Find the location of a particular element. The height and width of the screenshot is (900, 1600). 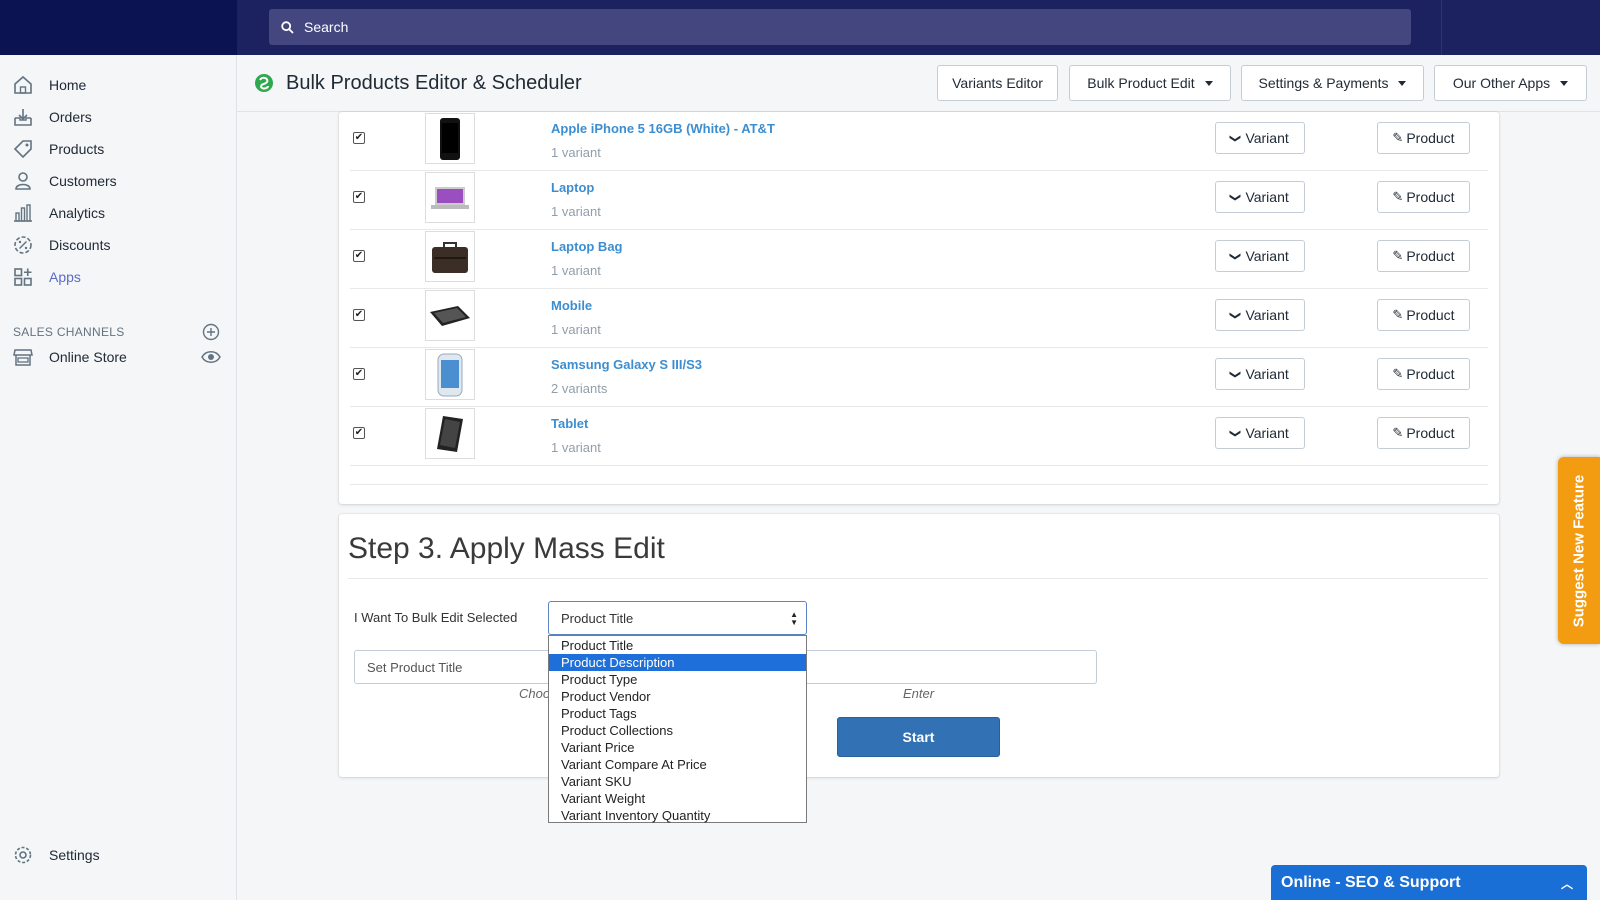

search-icon is located at coordinates (287, 27).